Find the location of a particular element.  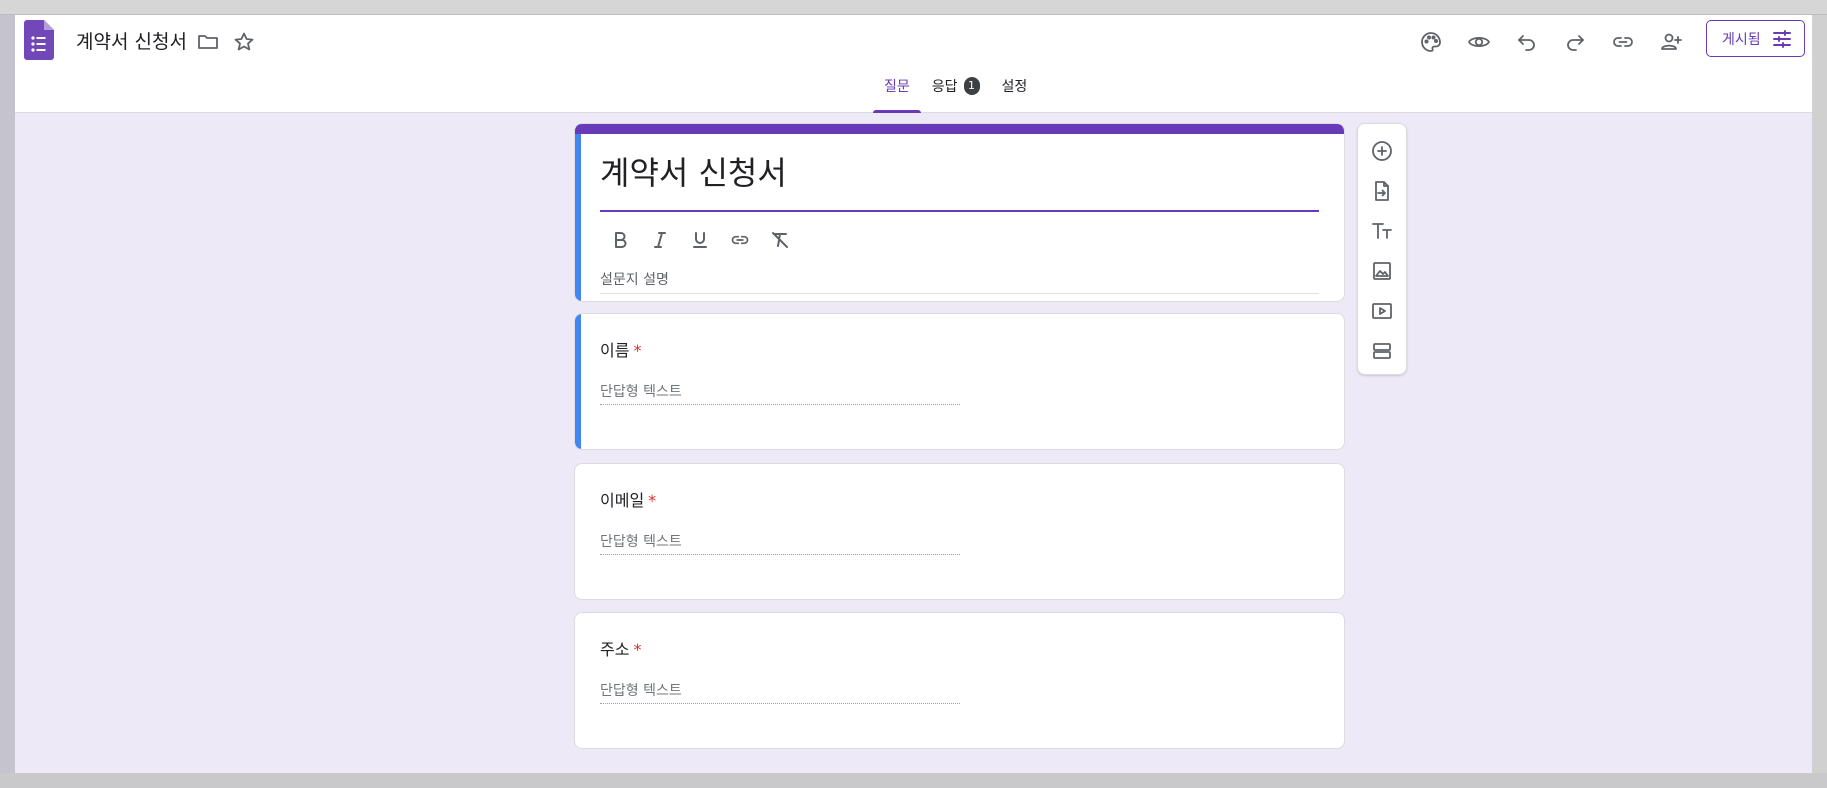

add-image-icon is located at coordinates (1382, 271).